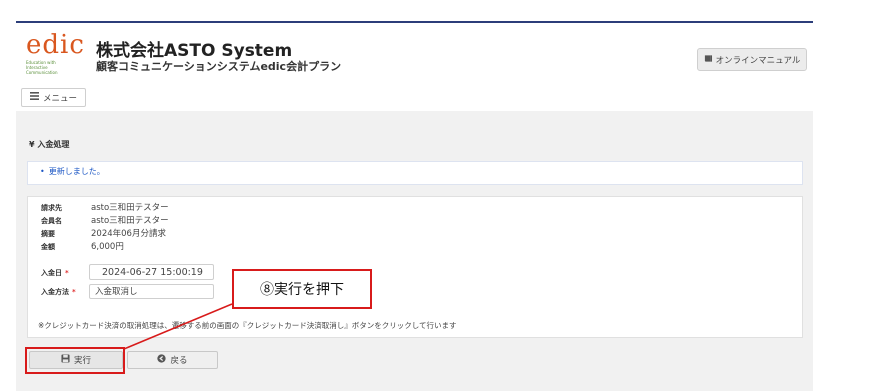 The image size is (881, 391). Describe the element at coordinates (302, 289) in the screenshot. I see `instruction-callout: ⑧実行を押下` at that location.